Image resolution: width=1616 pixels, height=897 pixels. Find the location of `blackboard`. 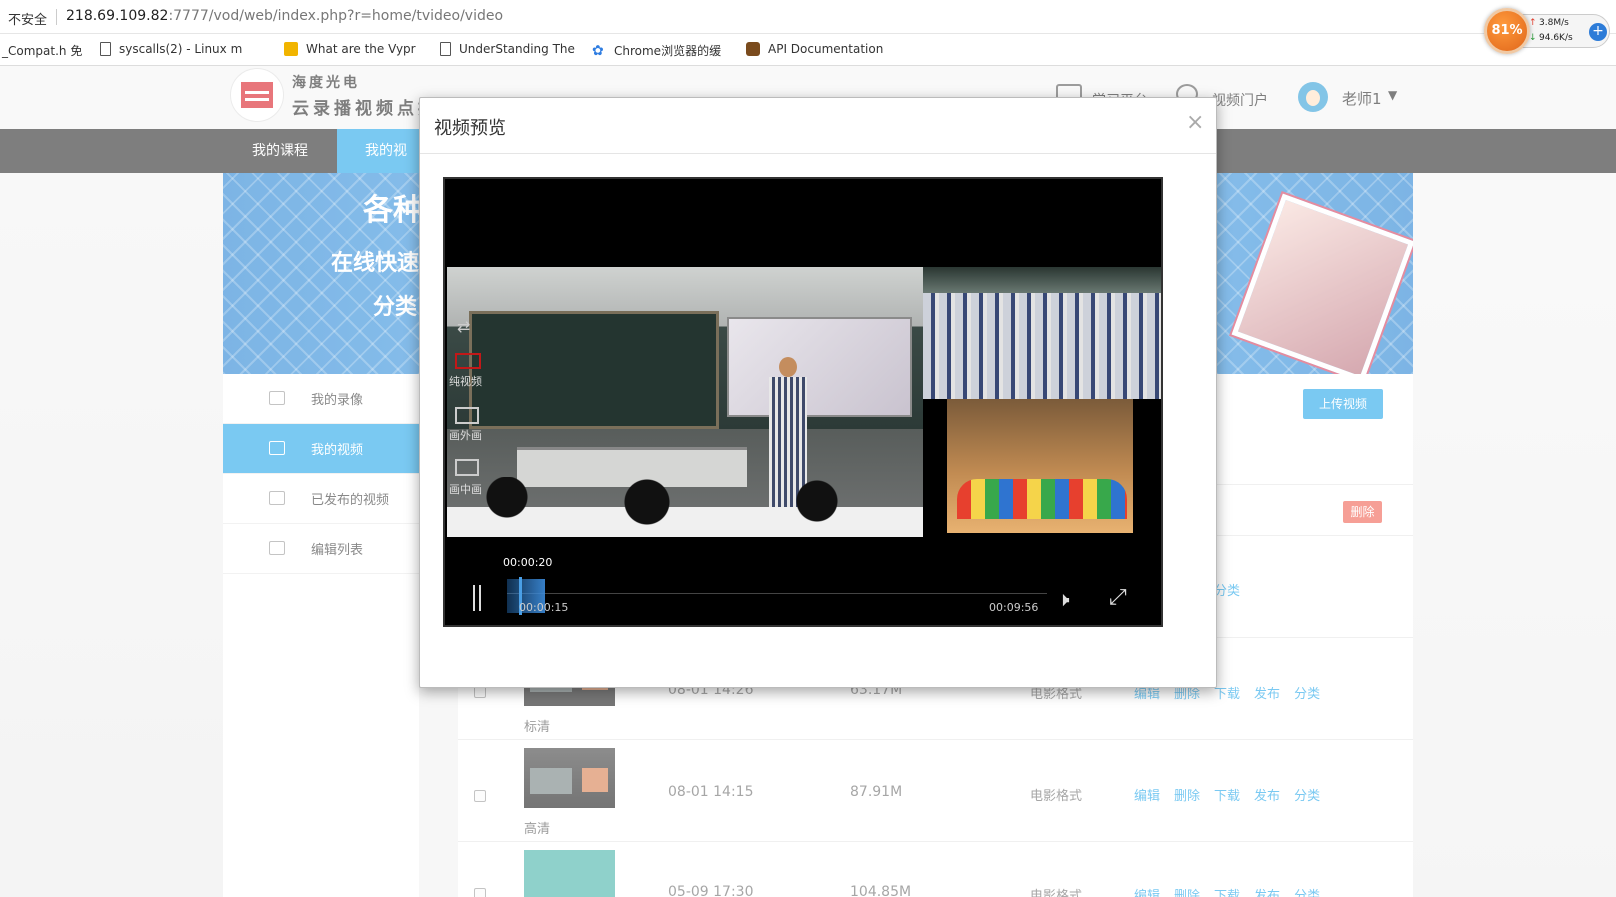

blackboard is located at coordinates (594, 370).